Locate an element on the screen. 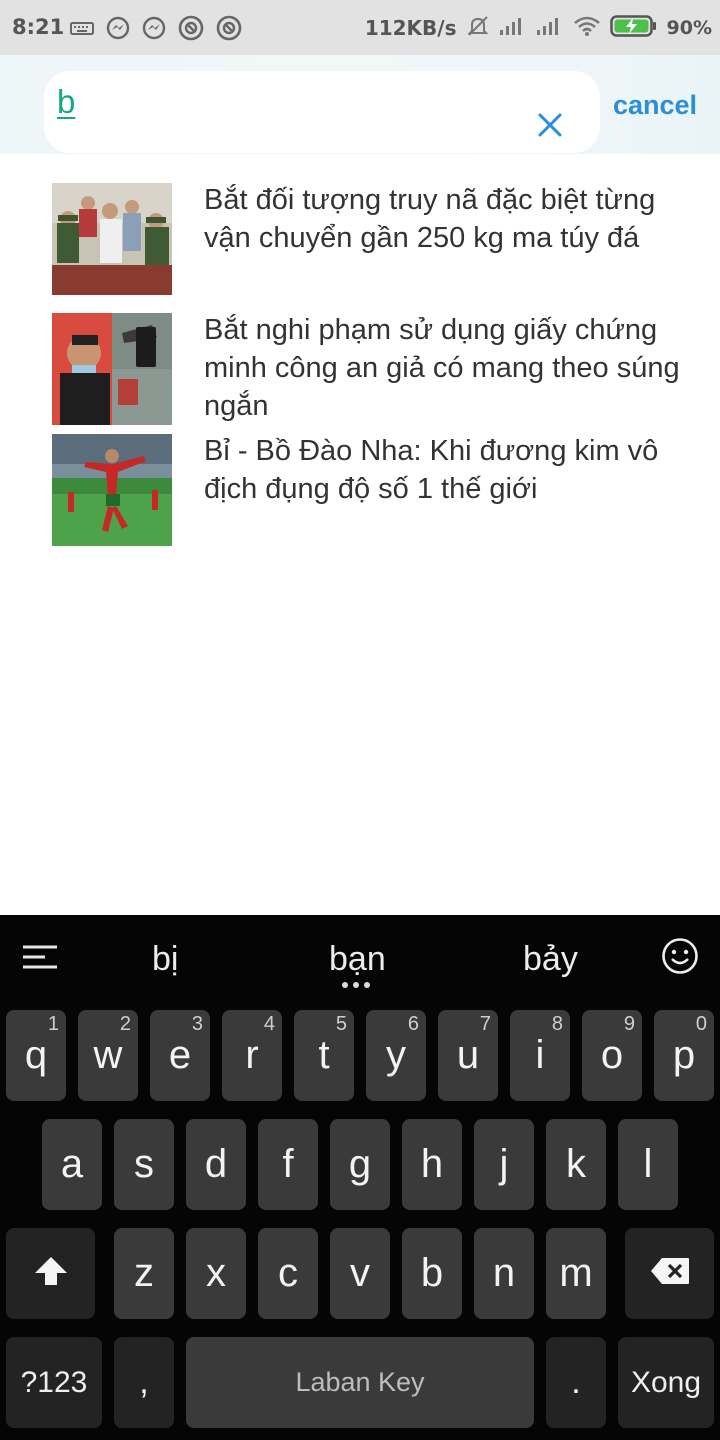  suggestion-bar: bị bạn bảy is located at coordinates (360, 957).